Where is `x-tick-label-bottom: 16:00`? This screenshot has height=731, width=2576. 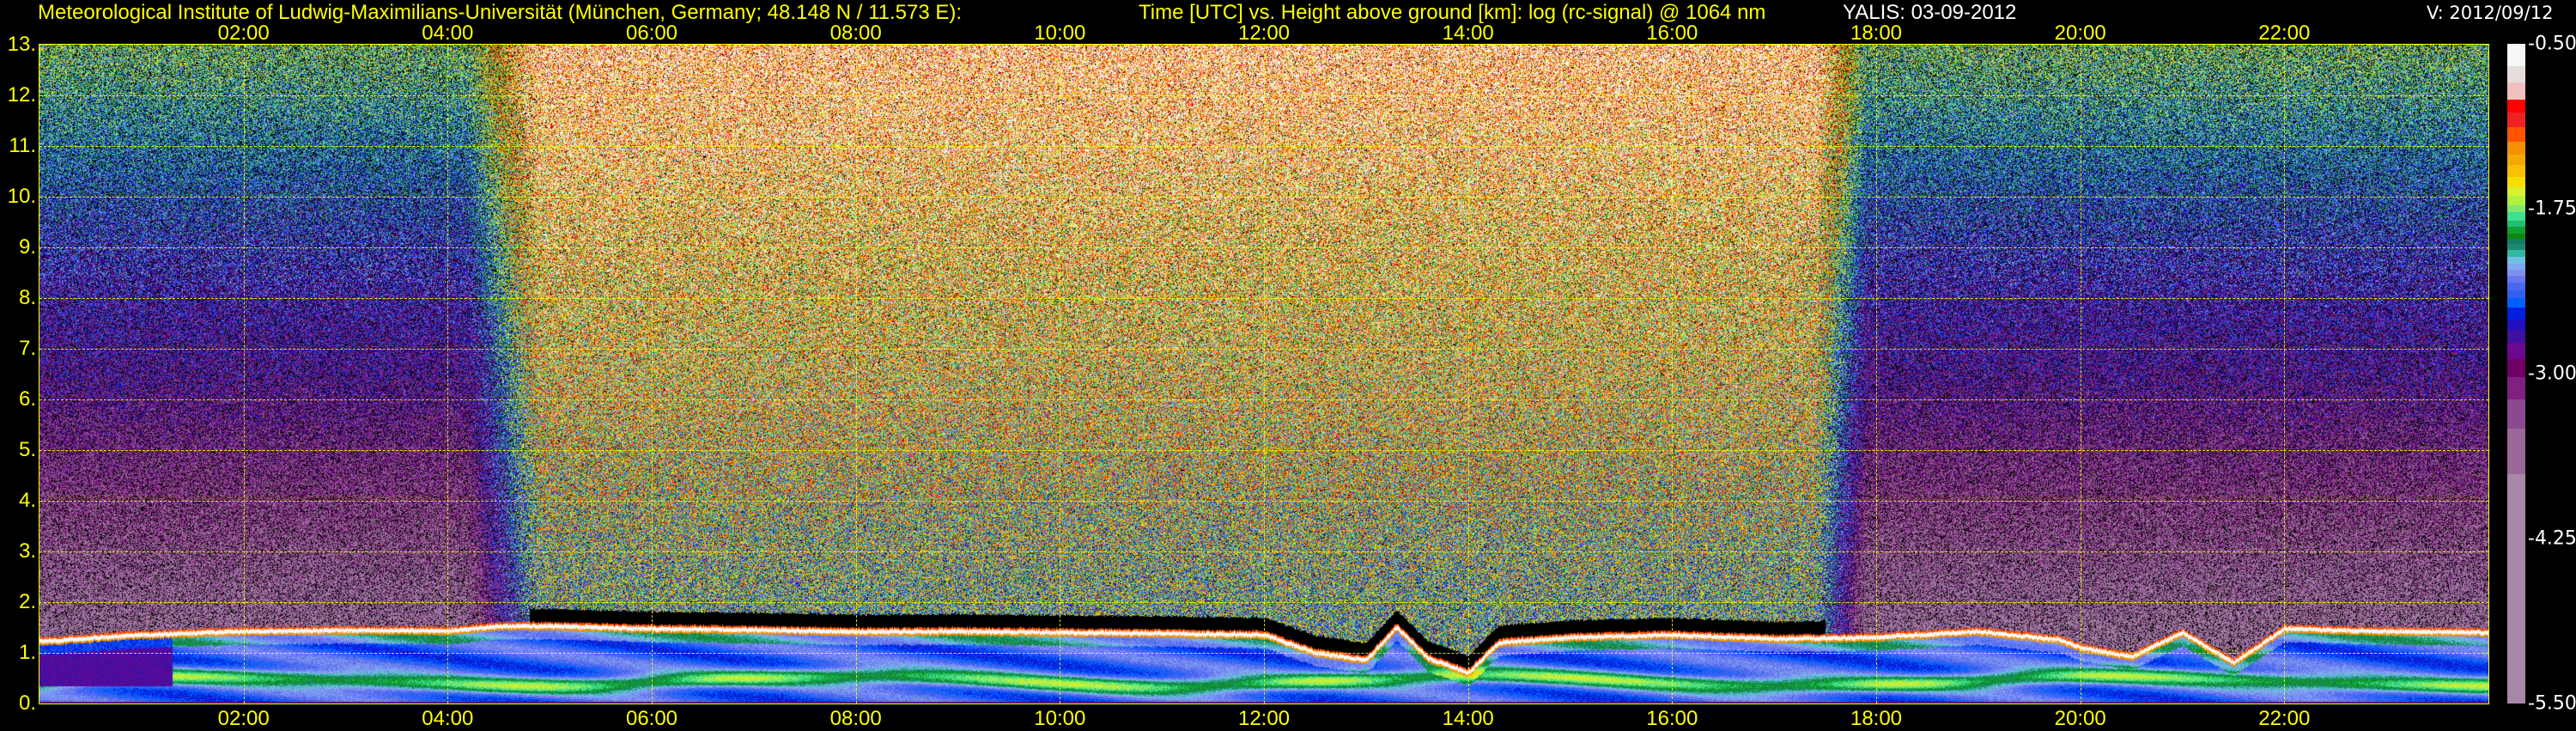 x-tick-label-bottom: 16:00 is located at coordinates (1672, 719).